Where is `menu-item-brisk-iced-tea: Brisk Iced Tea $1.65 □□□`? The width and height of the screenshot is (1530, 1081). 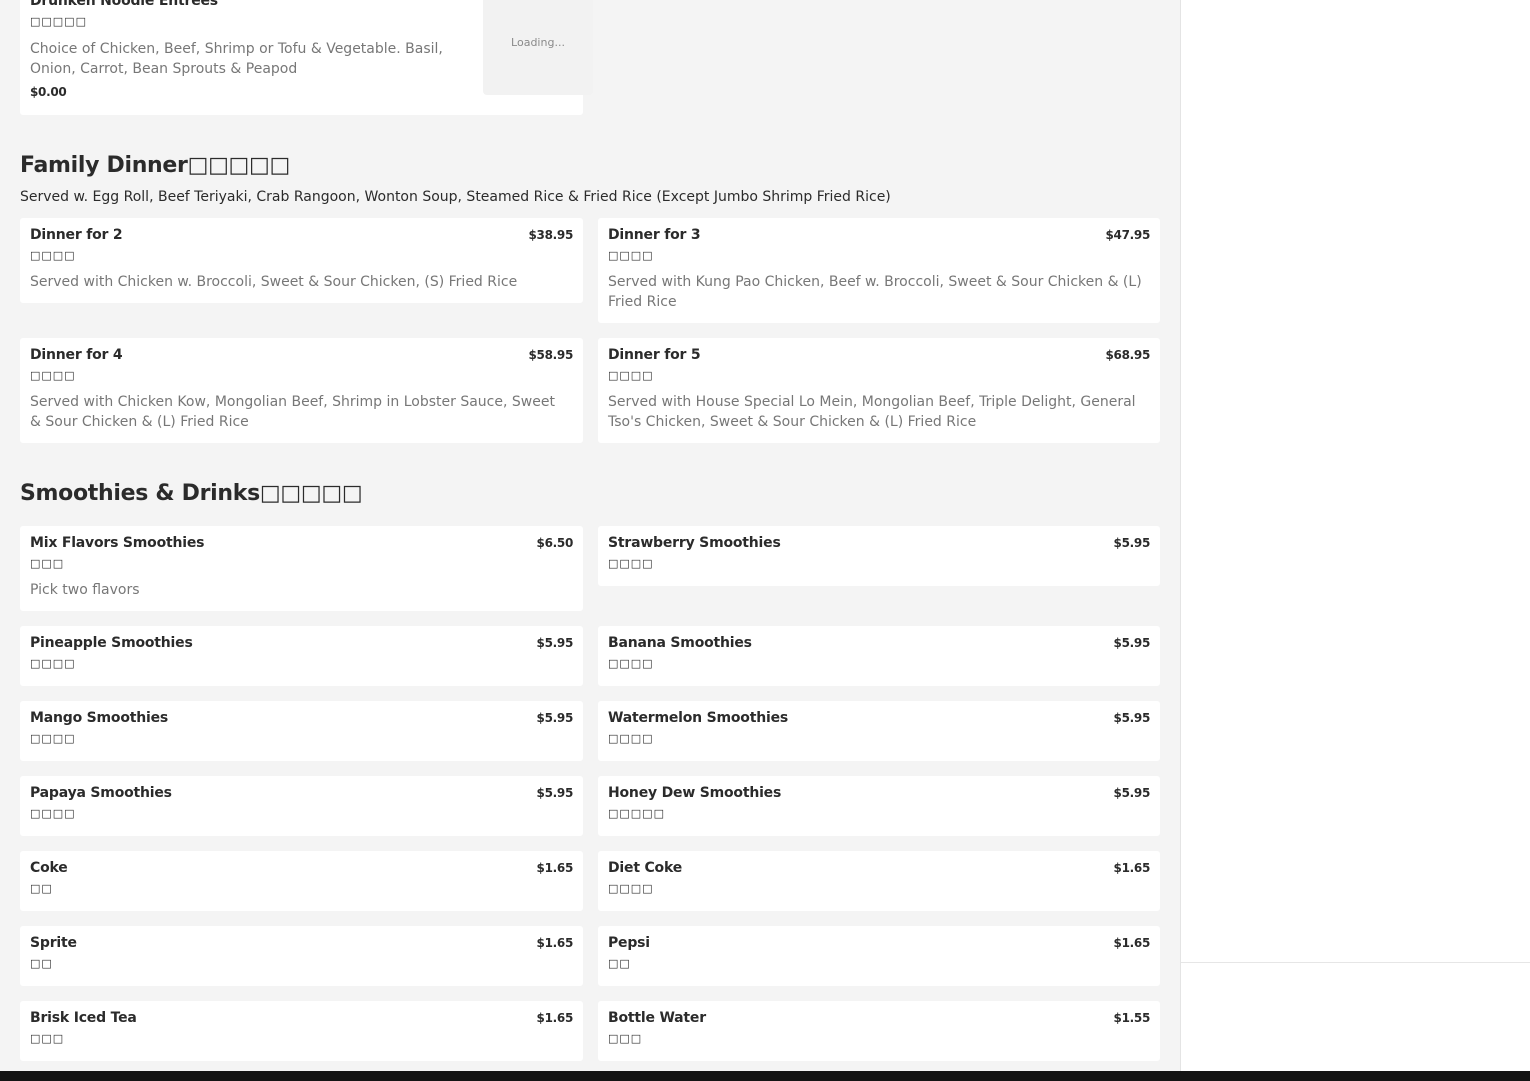
menu-item-brisk-iced-tea: Brisk Iced Tea $1.65 □□□ is located at coordinates (301, 1031).